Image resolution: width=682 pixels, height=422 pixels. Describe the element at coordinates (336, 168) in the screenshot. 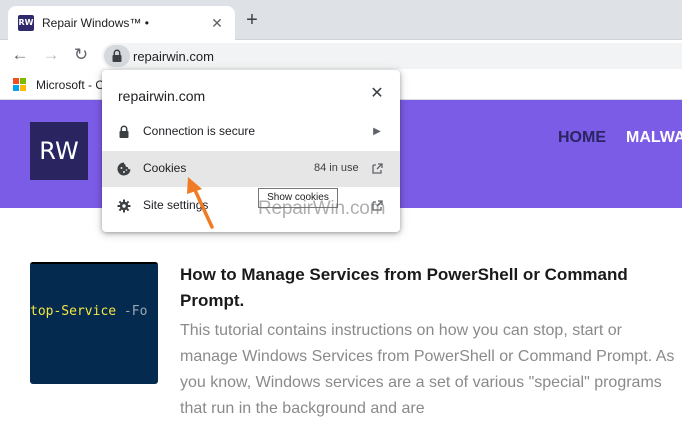

I see `cookies-count: 84 in use` at that location.